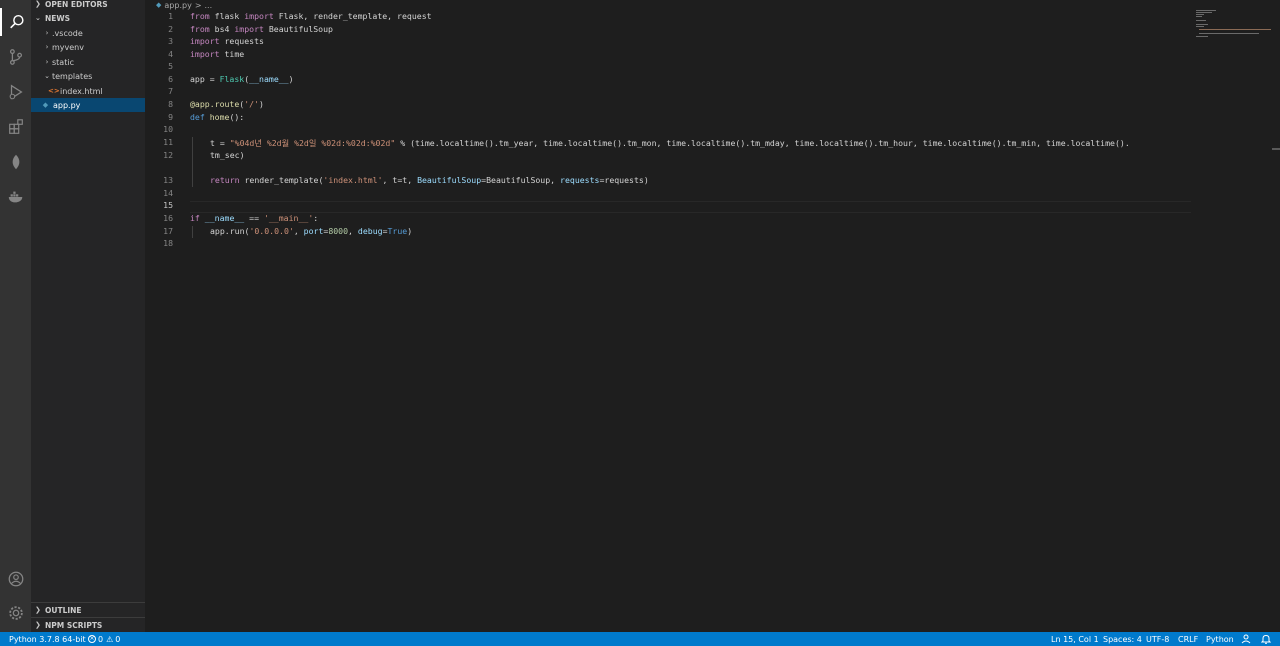 Image resolution: width=1280 pixels, height=646 pixels. Describe the element at coordinates (217, 117) in the screenshot. I see `code-line-9: def home():` at that location.